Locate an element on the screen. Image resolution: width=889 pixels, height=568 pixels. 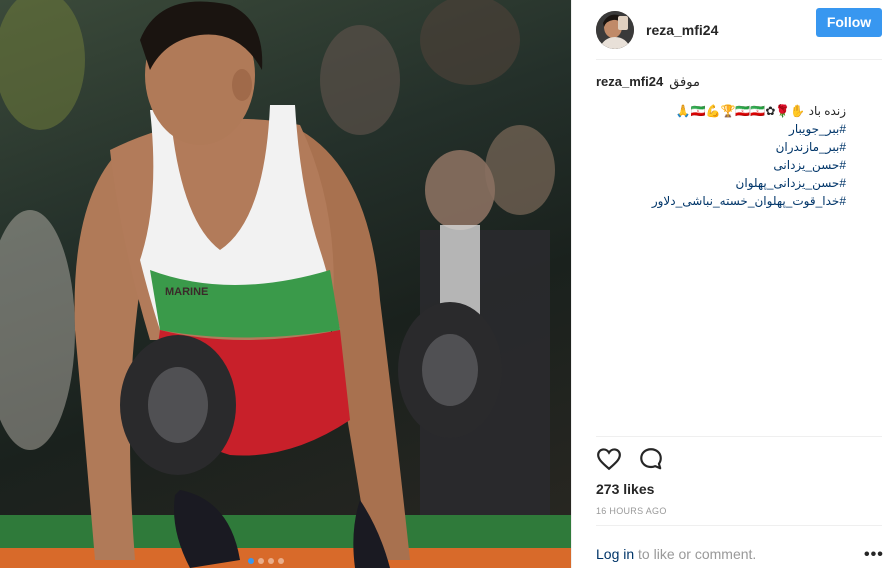
comment-icon is located at coordinates (651, 459).